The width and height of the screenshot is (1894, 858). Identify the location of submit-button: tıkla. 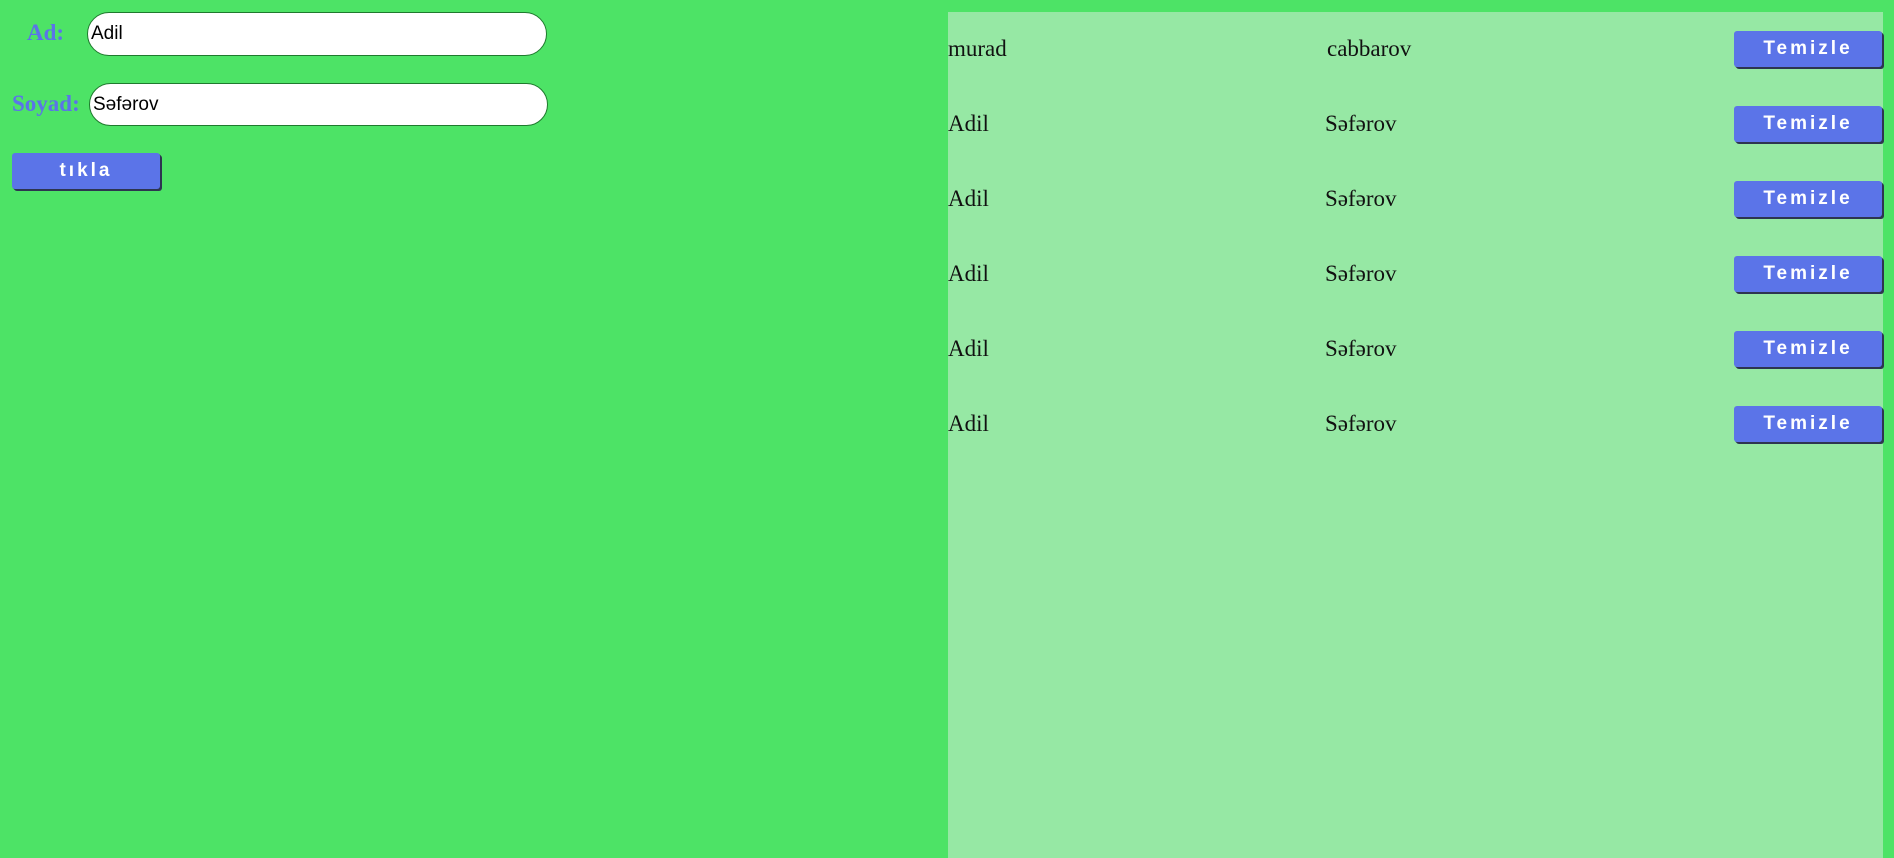
(86, 171).